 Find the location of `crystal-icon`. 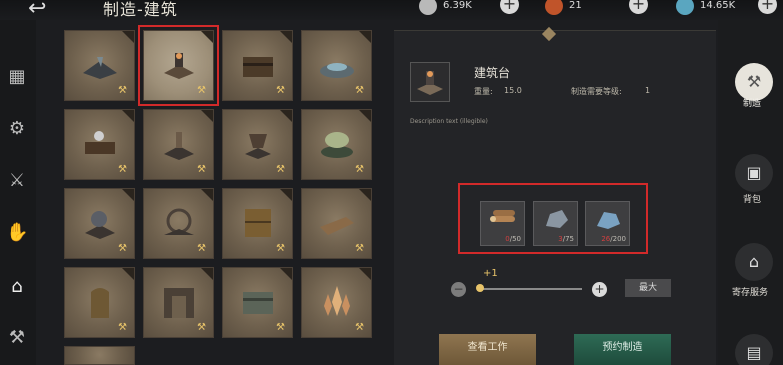

crystal-icon is located at coordinates (685, 7).